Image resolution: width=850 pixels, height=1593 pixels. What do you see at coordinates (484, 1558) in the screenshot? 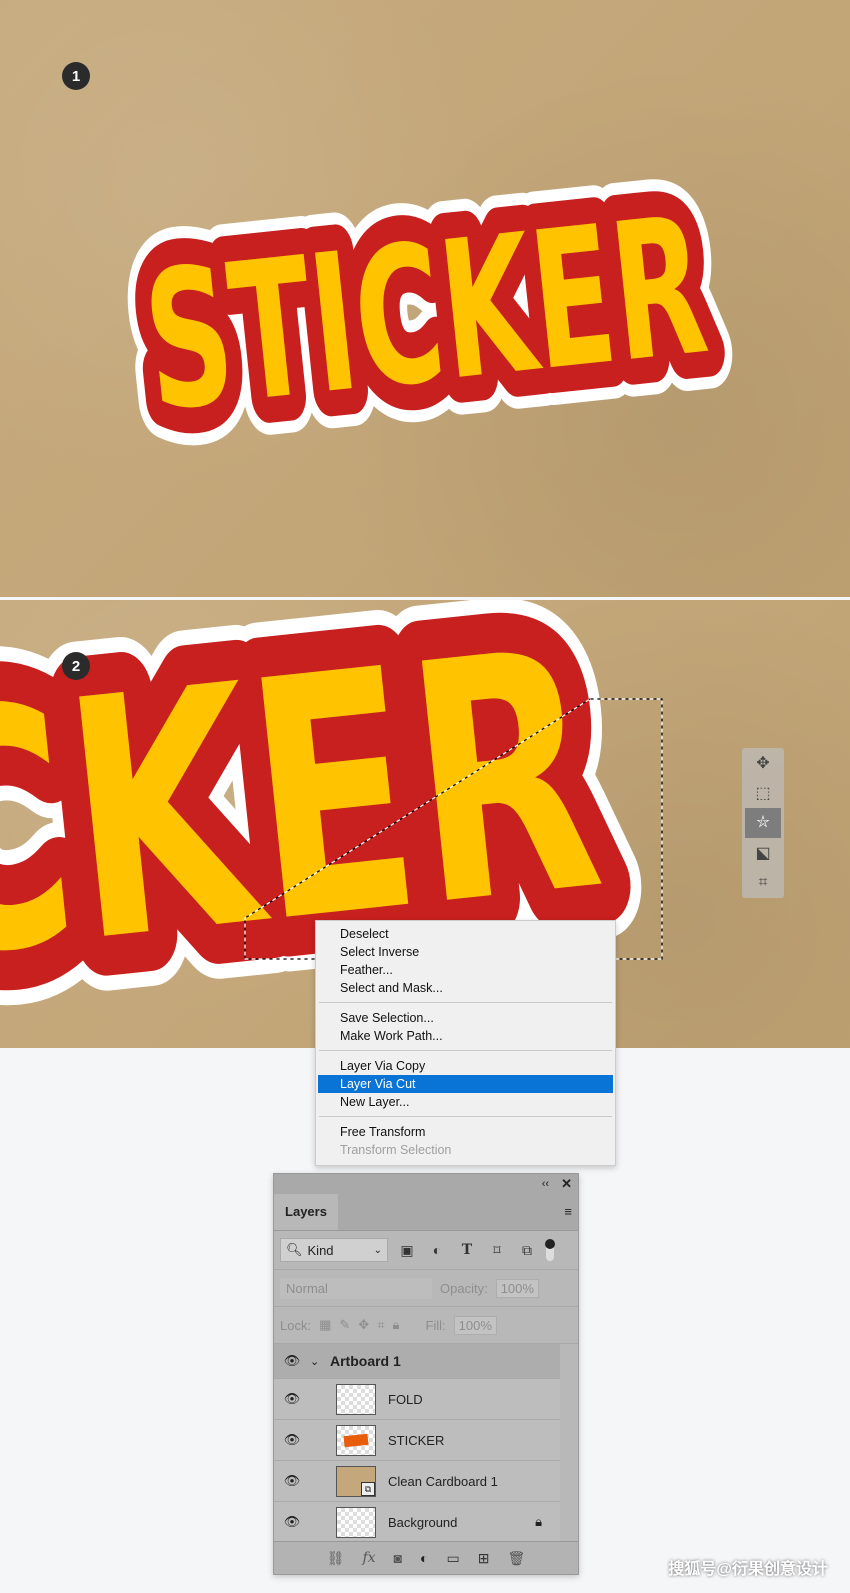
I see `new-layer-icon: ⊞` at bounding box center [484, 1558].